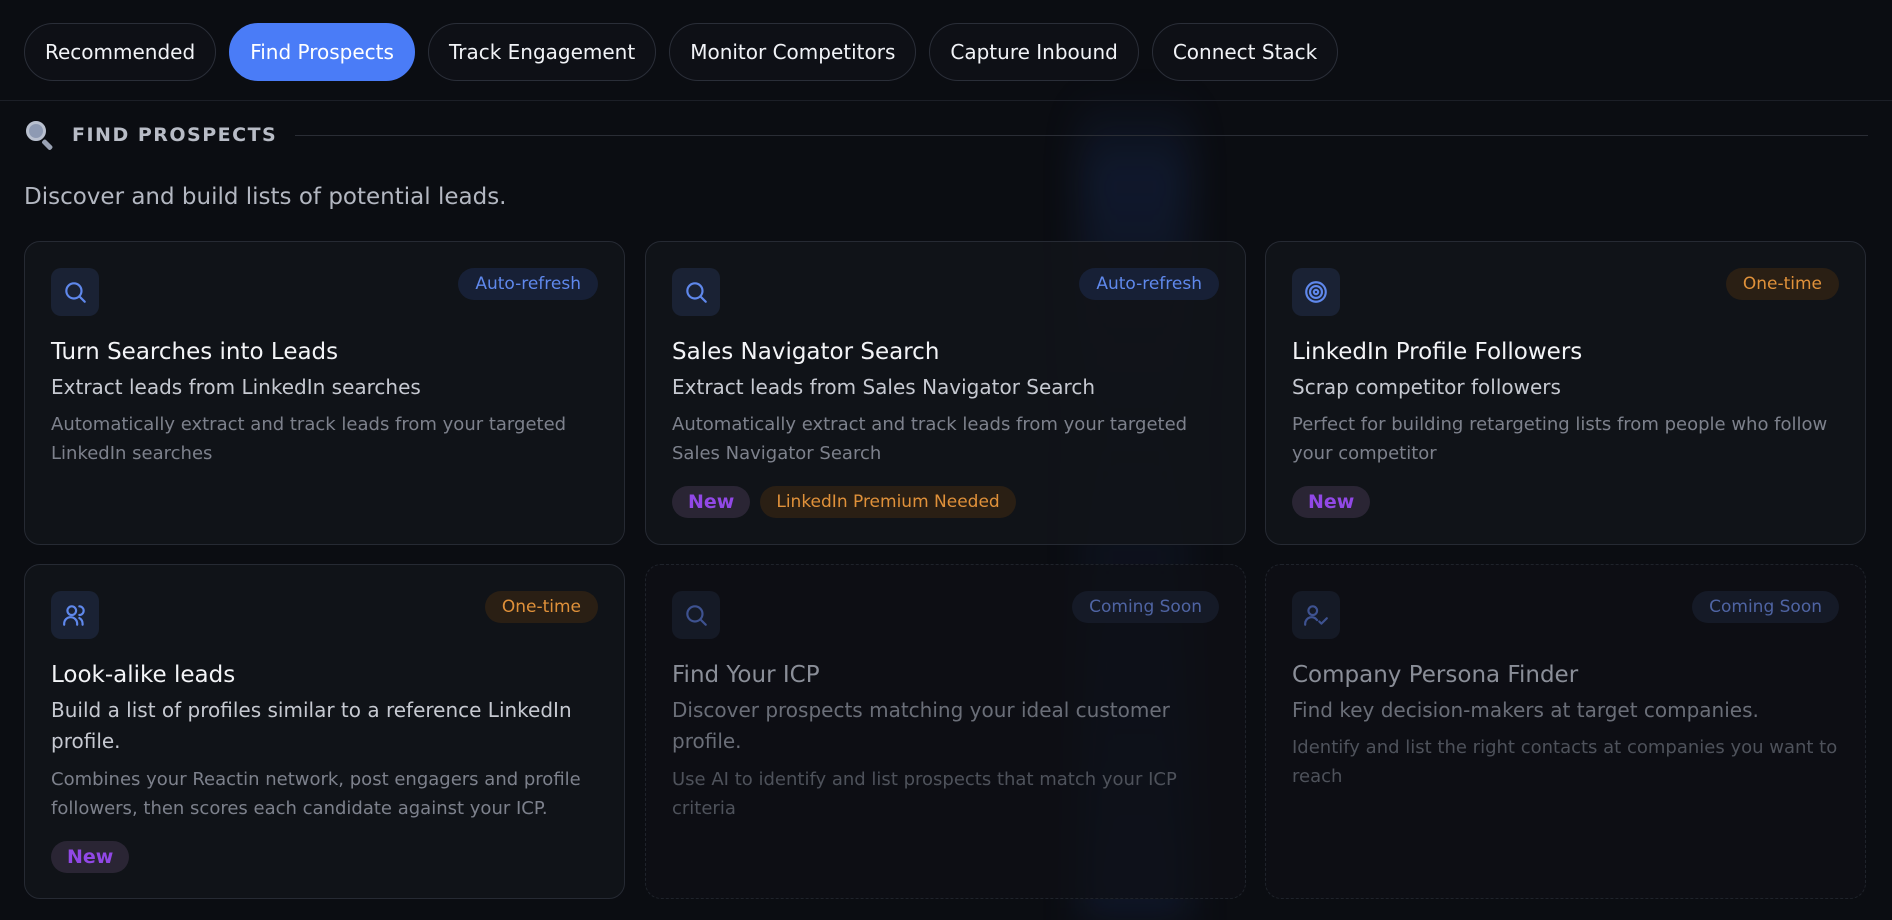  I want to click on tab-track-engagement: Track Engagement, so click(542, 52).